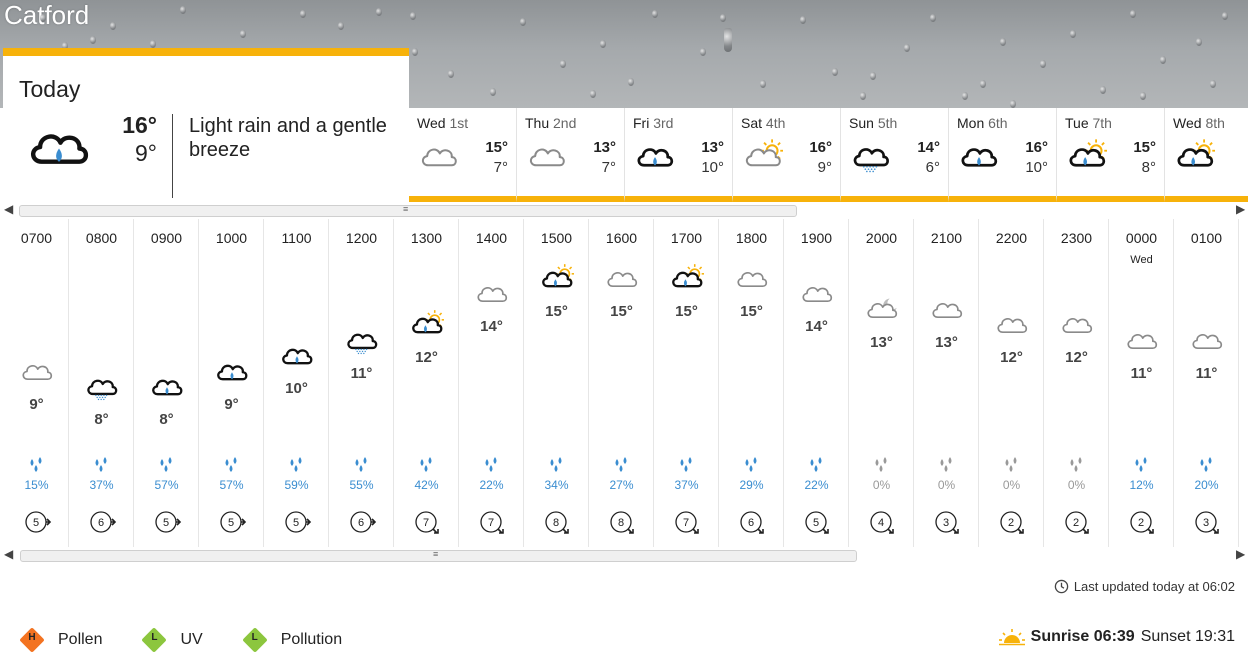  I want to click on wind-speed: 2, so click(1011, 523).